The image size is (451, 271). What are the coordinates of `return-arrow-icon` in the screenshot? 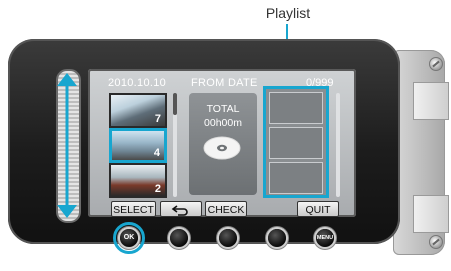 It's located at (179, 211).